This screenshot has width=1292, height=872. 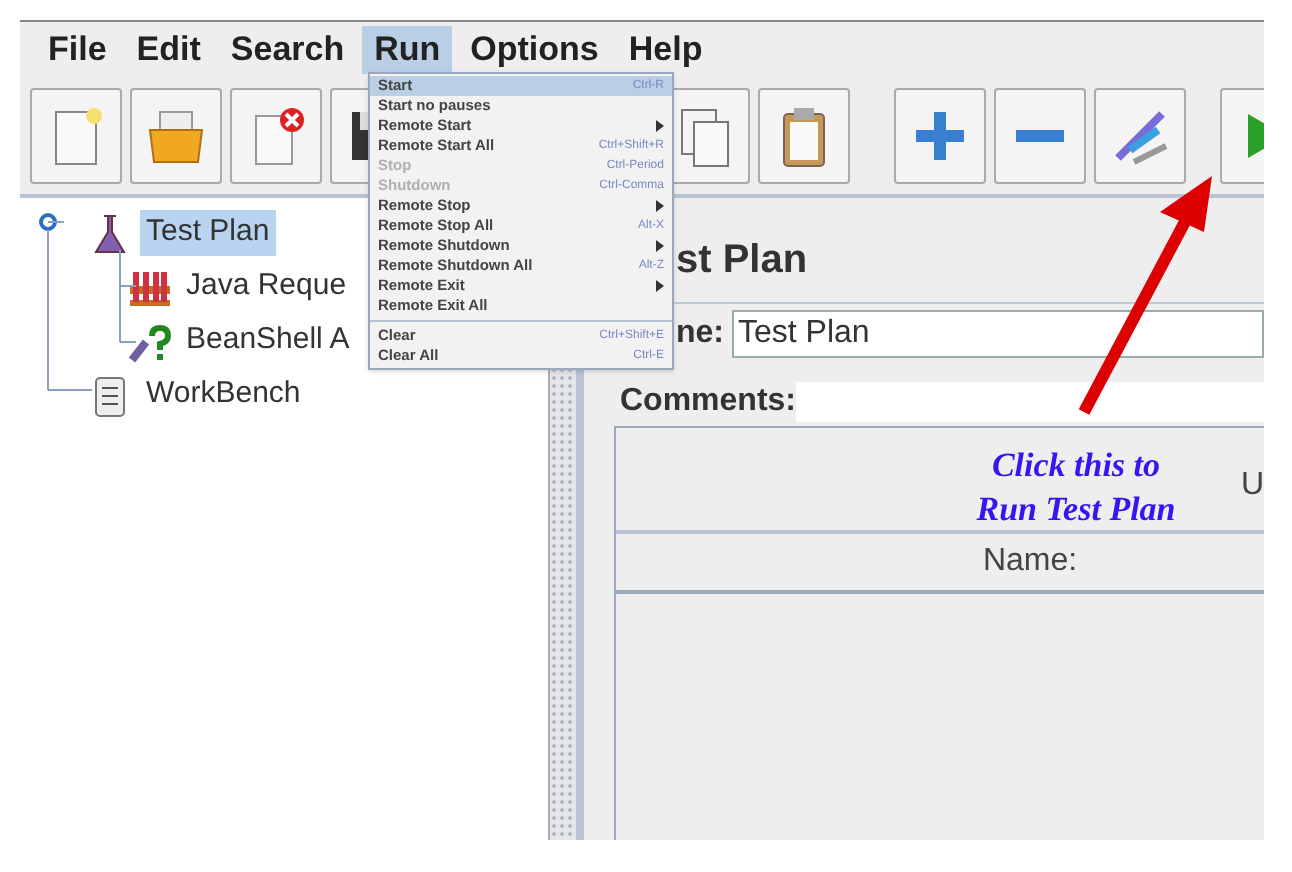 I want to click on table-header: U, so click(x=1252, y=486).